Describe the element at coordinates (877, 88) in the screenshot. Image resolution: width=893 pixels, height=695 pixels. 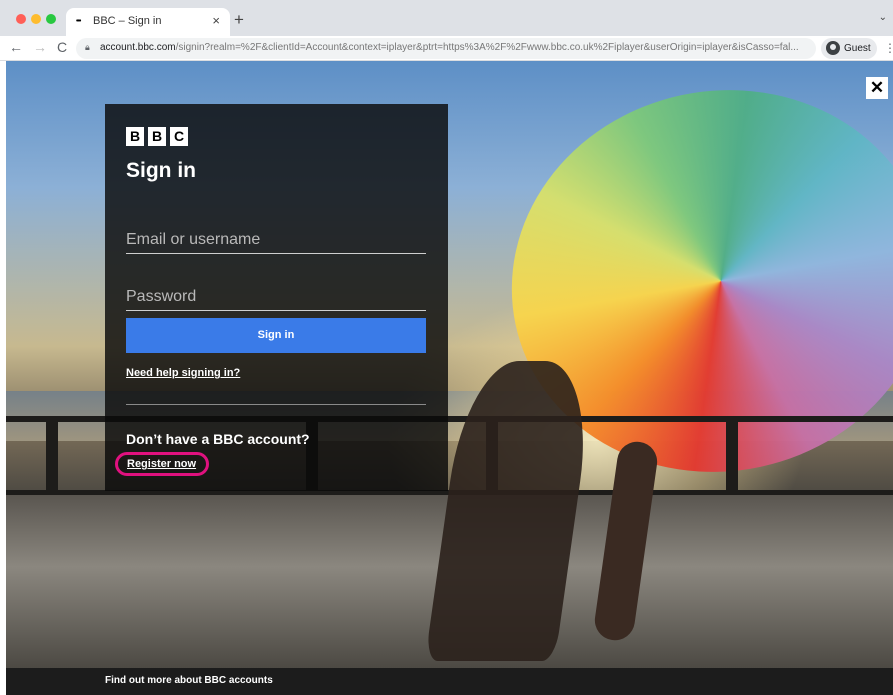
I see `close-icon: ✕` at that location.